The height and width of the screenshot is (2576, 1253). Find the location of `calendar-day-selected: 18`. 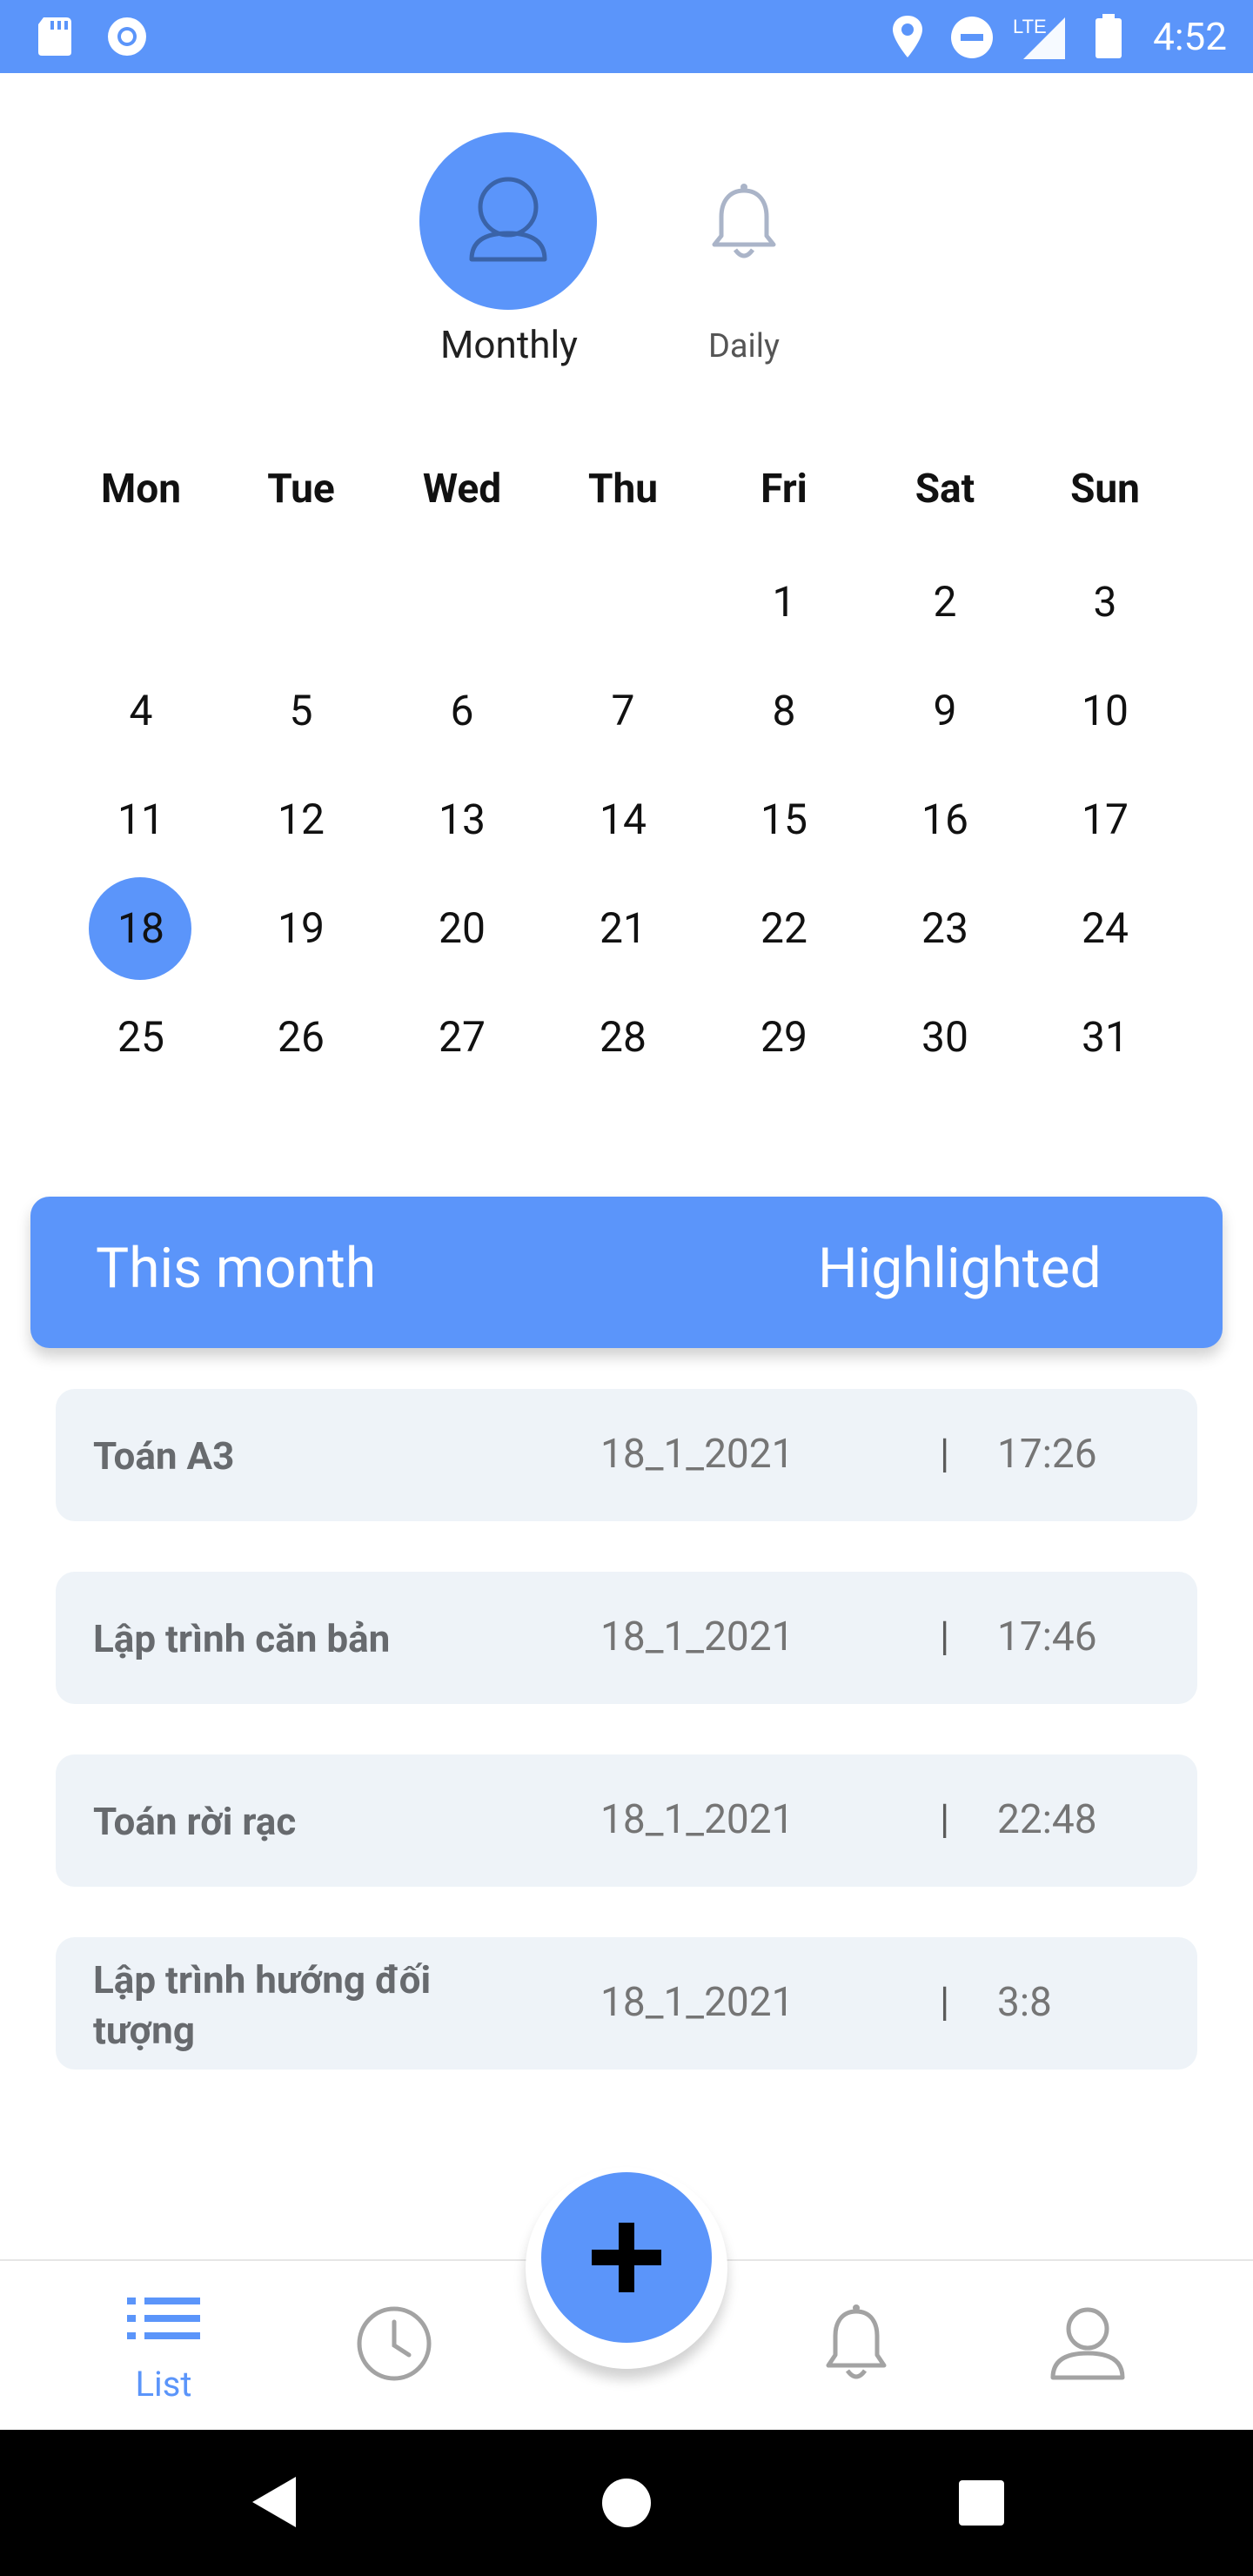

calendar-day-selected: 18 is located at coordinates (141, 928).